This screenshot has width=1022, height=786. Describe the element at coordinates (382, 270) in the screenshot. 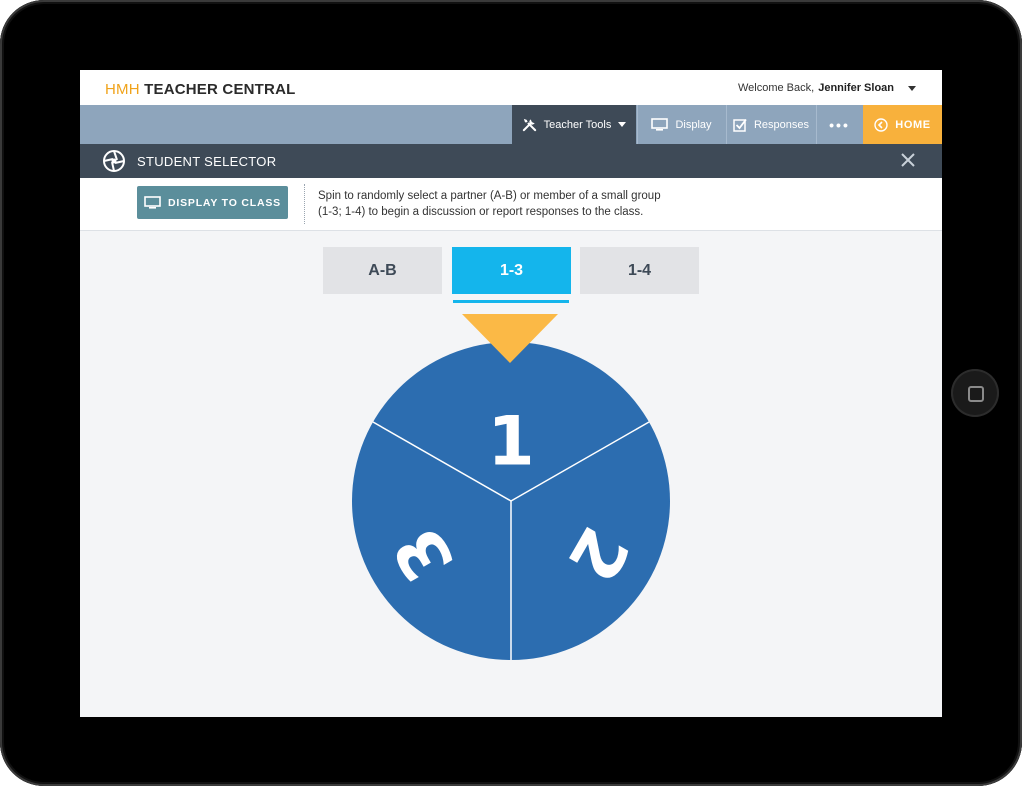

I see `tab-a-b: A-B` at that location.